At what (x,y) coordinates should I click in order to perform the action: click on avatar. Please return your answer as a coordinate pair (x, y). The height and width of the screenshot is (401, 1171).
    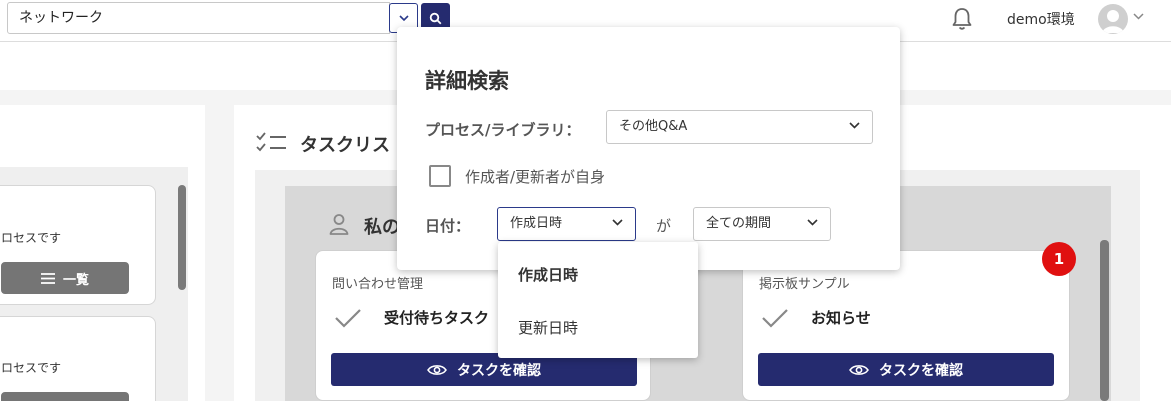
    Looking at the image, I should click on (1113, 19).